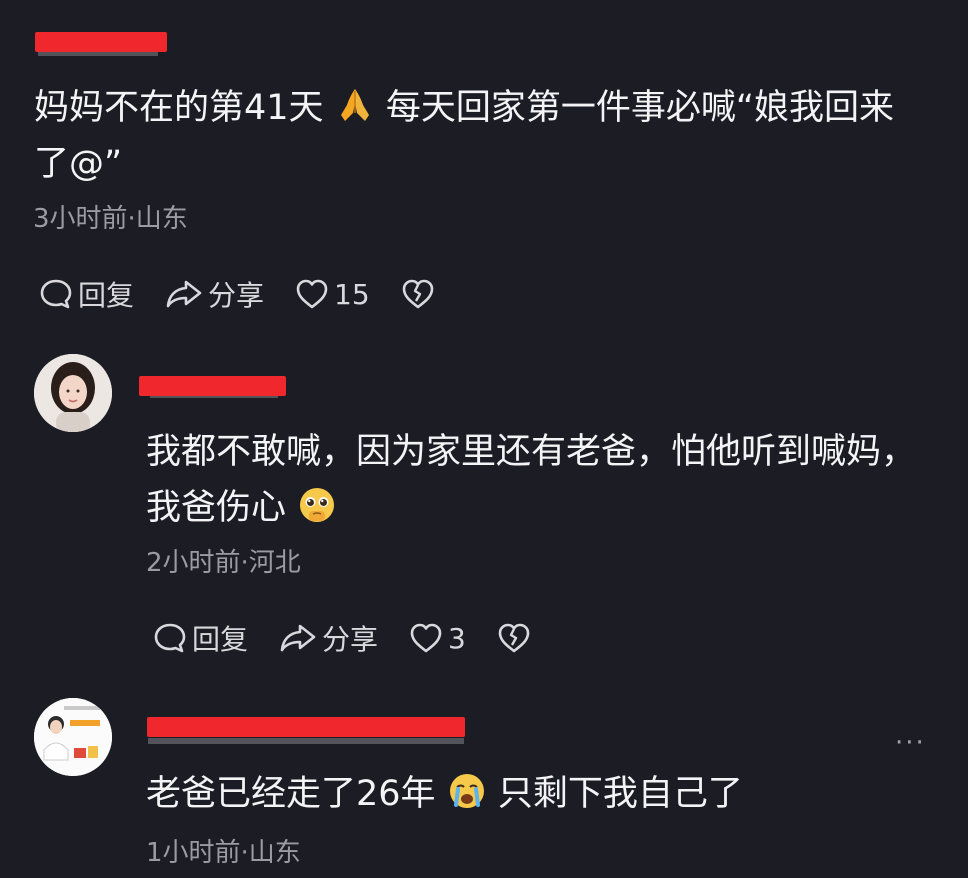 Image resolution: width=968 pixels, height=878 pixels. Describe the element at coordinates (531, 452) in the screenshot. I see `comment-text-line-1: 我都不敢喊，因为家里还有老爸，怕他听到喊妈，` at that location.